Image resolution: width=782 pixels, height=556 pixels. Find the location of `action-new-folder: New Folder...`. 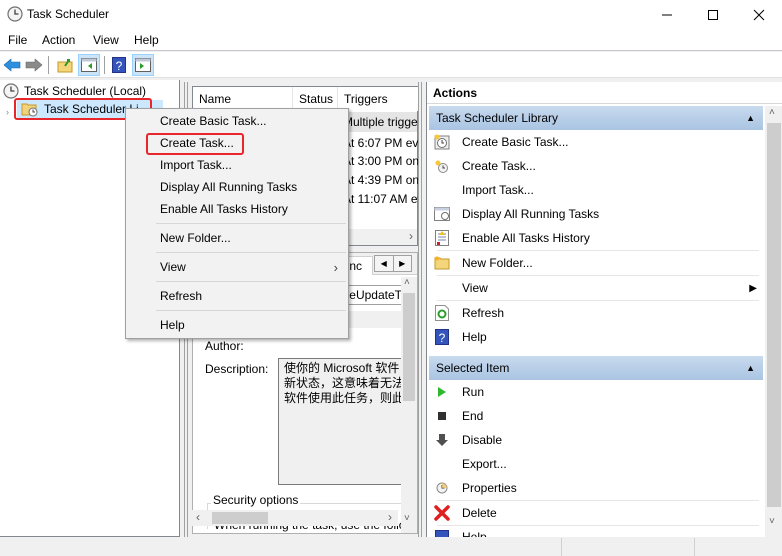

action-new-folder: New Folder... is located at coordinates (596, 263).